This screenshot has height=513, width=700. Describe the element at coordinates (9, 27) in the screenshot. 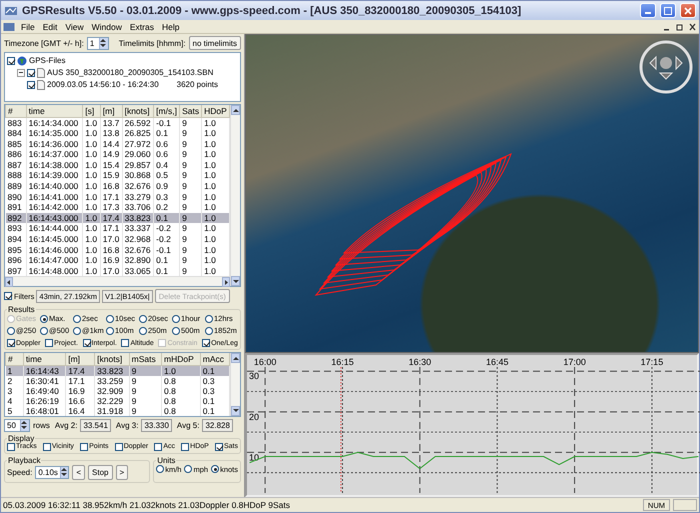

I see `document-window-icon` at that location.